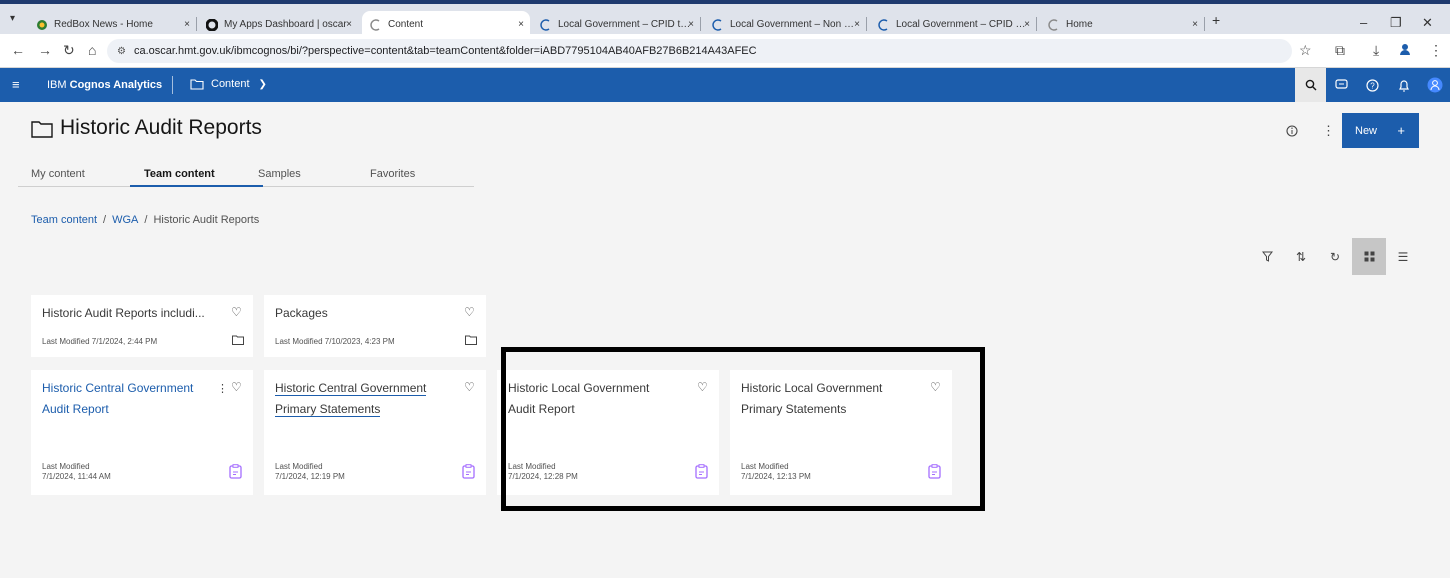 The width and height of the screenshot is (1450, 578). What do you see at coordinates (1267, 256) in the screenshot?
I see `filter-icon` at bounding box center [1267, 256].